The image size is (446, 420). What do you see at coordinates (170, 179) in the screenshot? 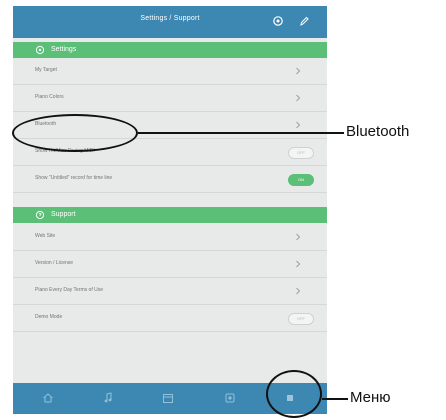
I see `row-show-untitled-record: Show "Untitled" record for time line ON` at bounding box center [170, 179].